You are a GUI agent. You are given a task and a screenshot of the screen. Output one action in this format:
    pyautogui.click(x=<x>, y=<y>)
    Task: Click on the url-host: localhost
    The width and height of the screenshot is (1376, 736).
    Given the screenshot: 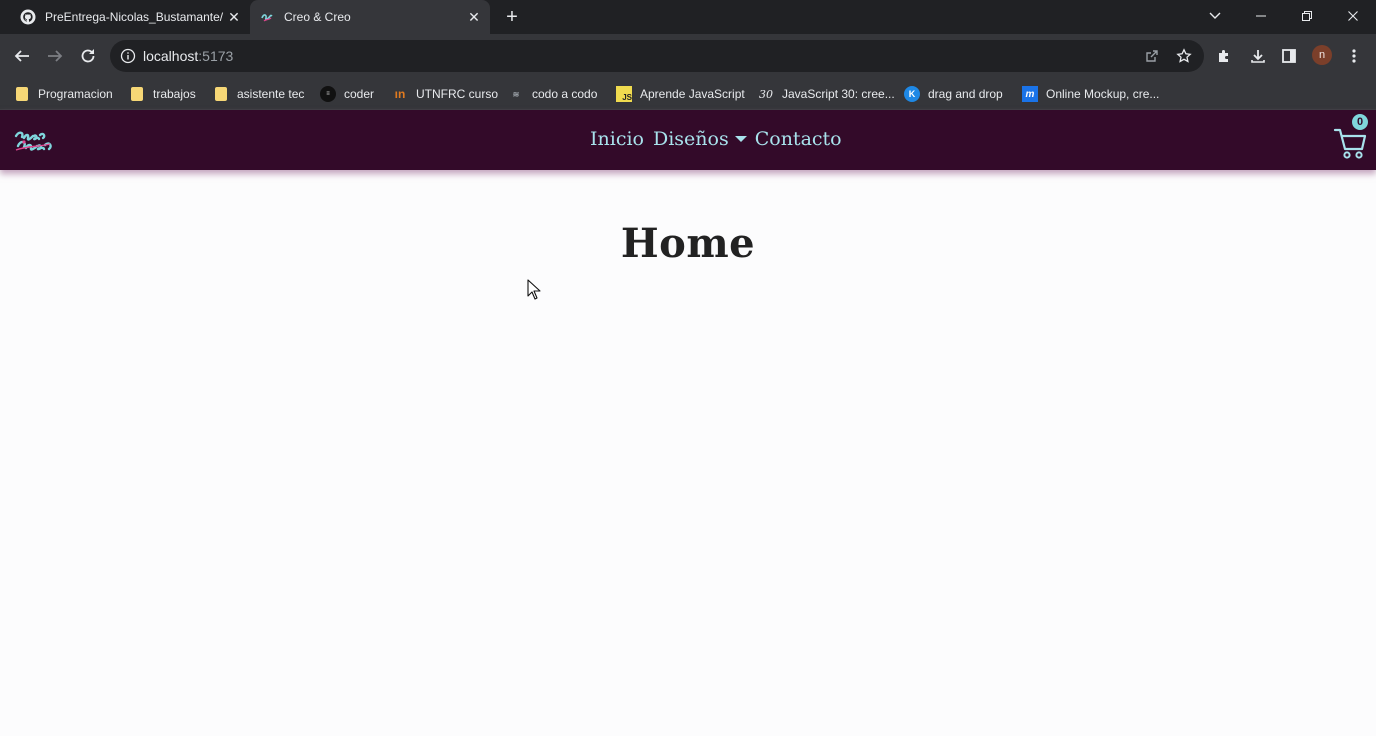 What is the action you would take?
    pyautogui.click(x=171, y=56)
    